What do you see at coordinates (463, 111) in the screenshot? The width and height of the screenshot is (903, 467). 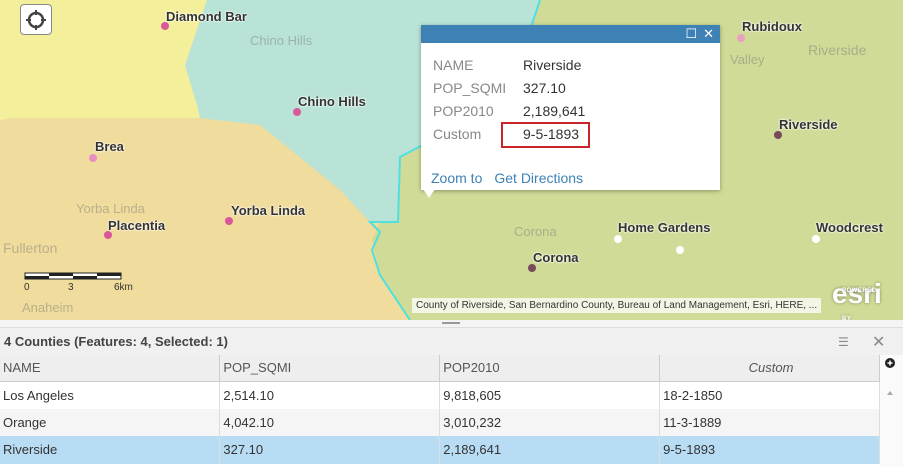 I see `field-label: POP2010` at bounding box center [463, 111].